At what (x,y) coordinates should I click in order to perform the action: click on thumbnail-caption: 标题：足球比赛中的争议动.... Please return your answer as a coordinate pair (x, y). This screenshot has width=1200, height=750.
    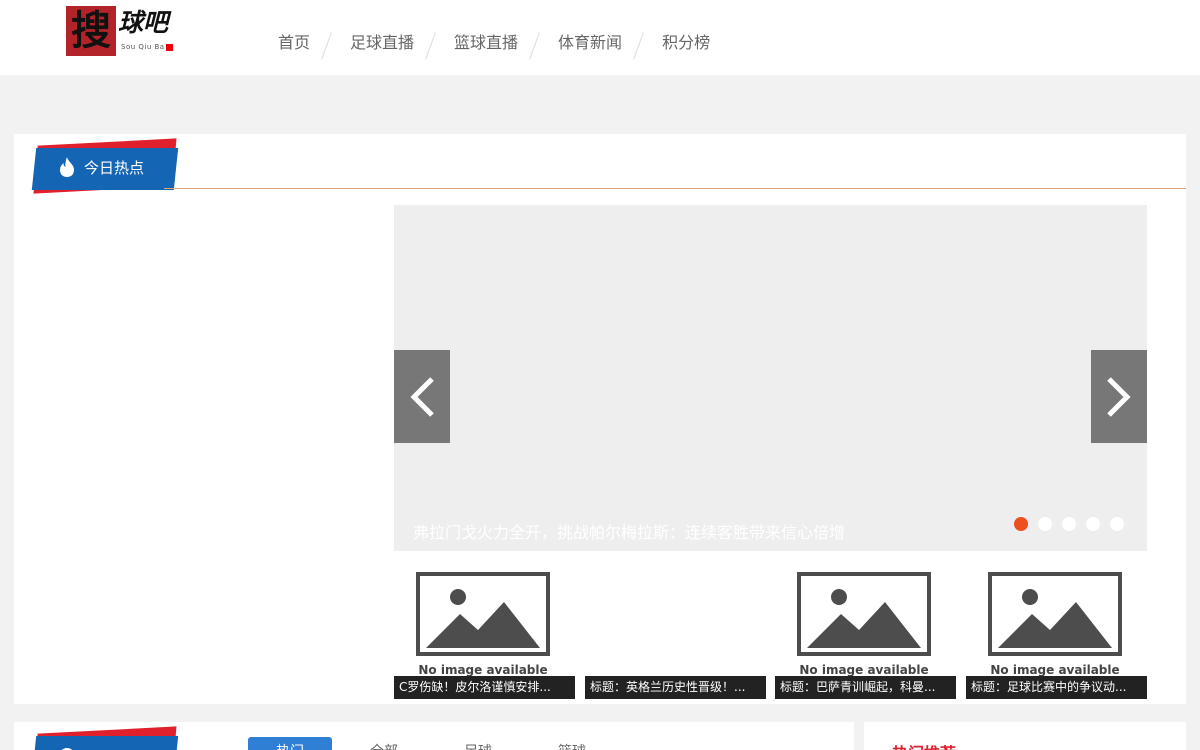
    Looking at the image, I should click on (1056, 687).